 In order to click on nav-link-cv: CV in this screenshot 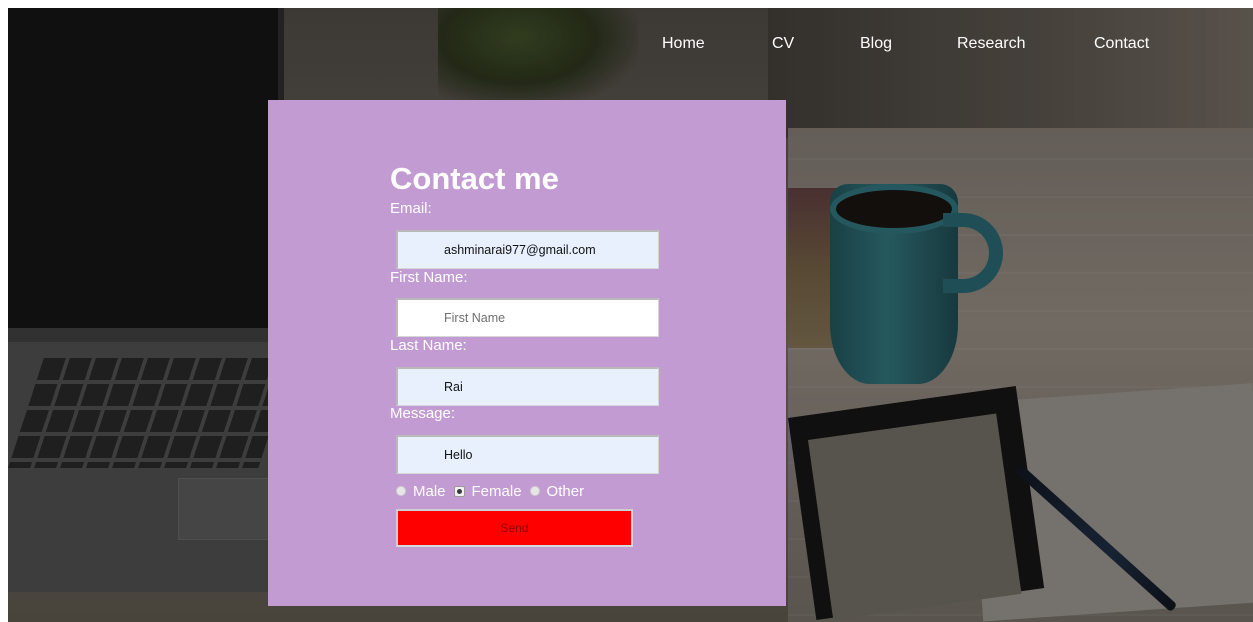, I will do `click(783, 44)`.